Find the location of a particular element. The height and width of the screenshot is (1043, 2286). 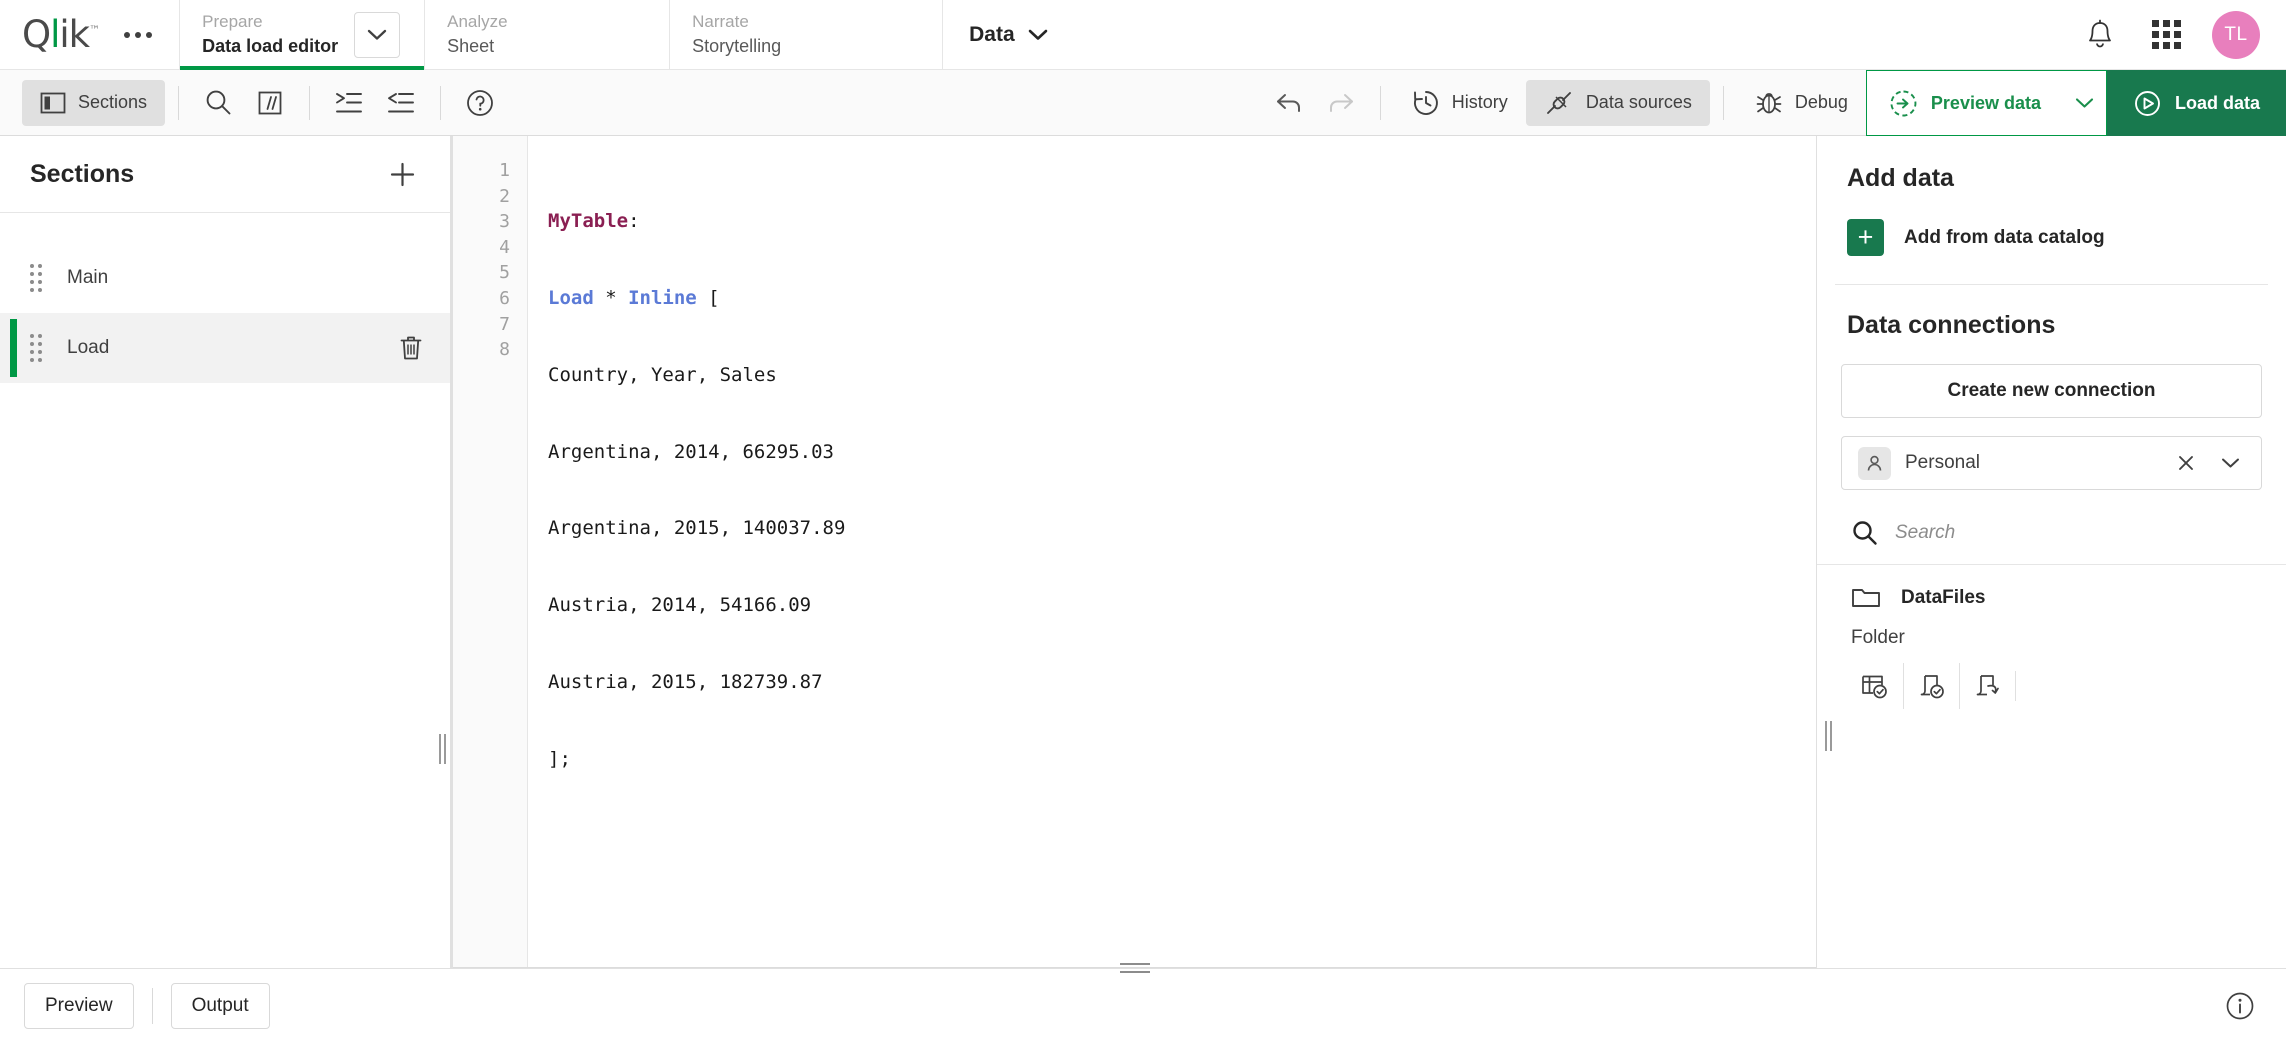

clear-space-button is located at coordinates (2186, 463).